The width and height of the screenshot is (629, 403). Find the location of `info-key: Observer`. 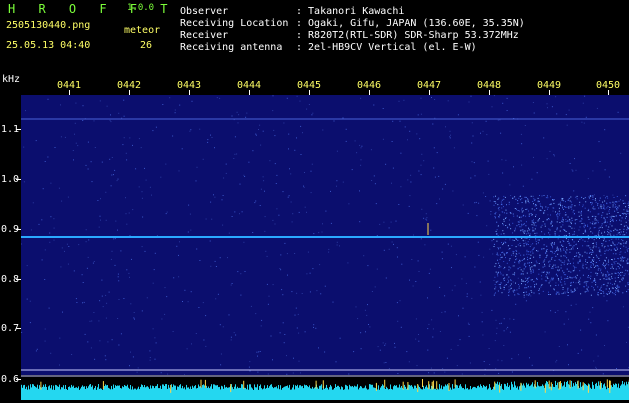

info-key: Observer is located at coordinates (204, 11).